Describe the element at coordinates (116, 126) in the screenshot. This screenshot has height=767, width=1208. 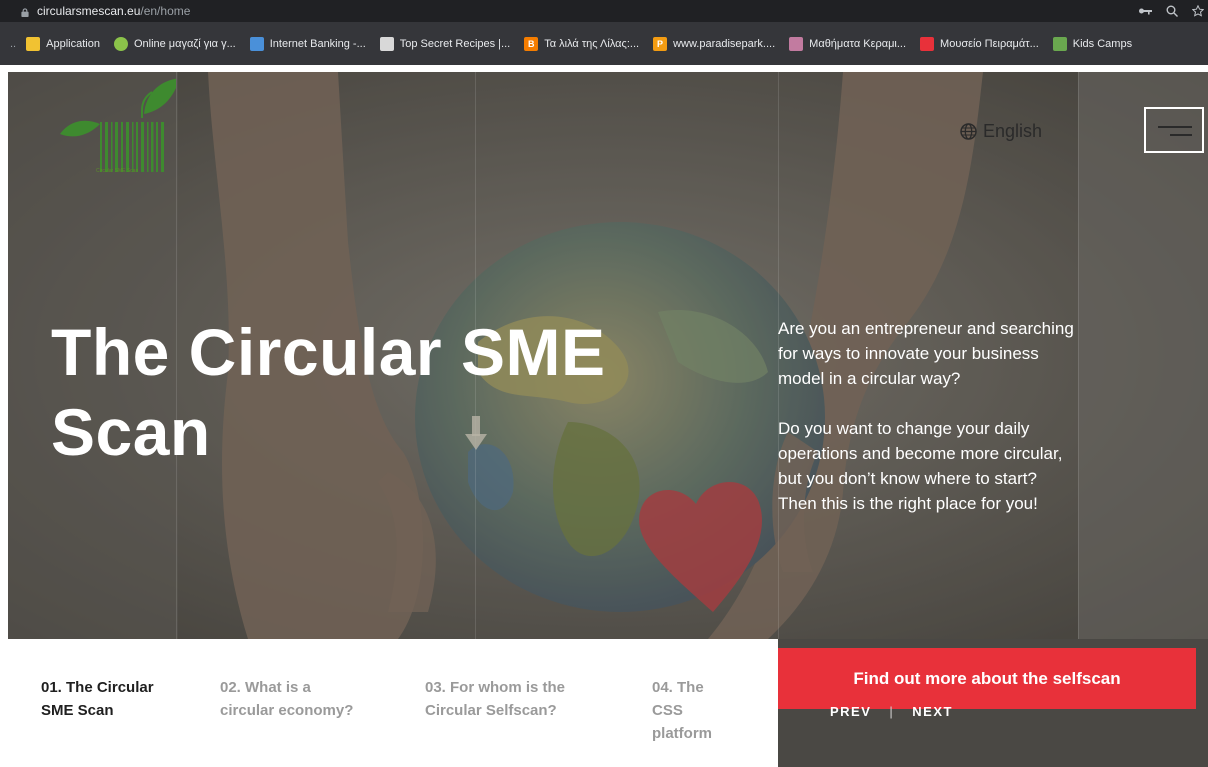
I see `circular-sme-scan-logo` at that location.